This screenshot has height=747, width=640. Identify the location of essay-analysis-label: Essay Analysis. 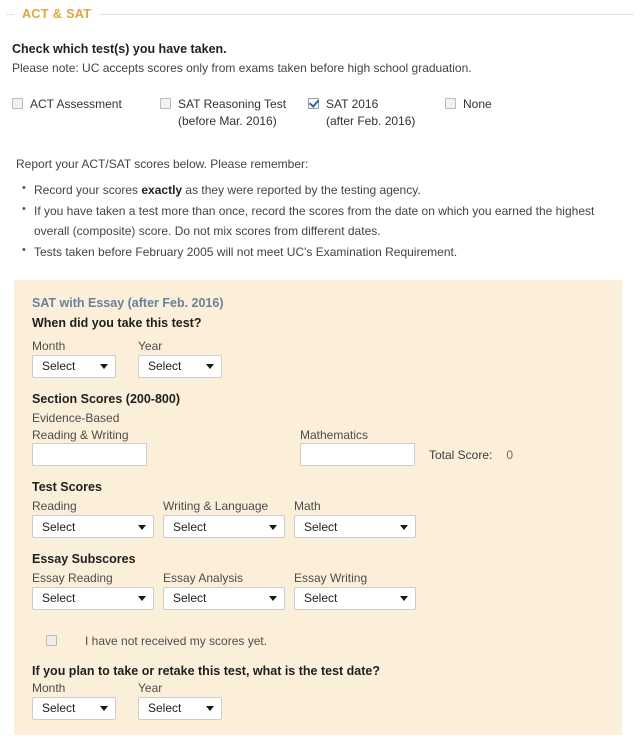
(203, 578).